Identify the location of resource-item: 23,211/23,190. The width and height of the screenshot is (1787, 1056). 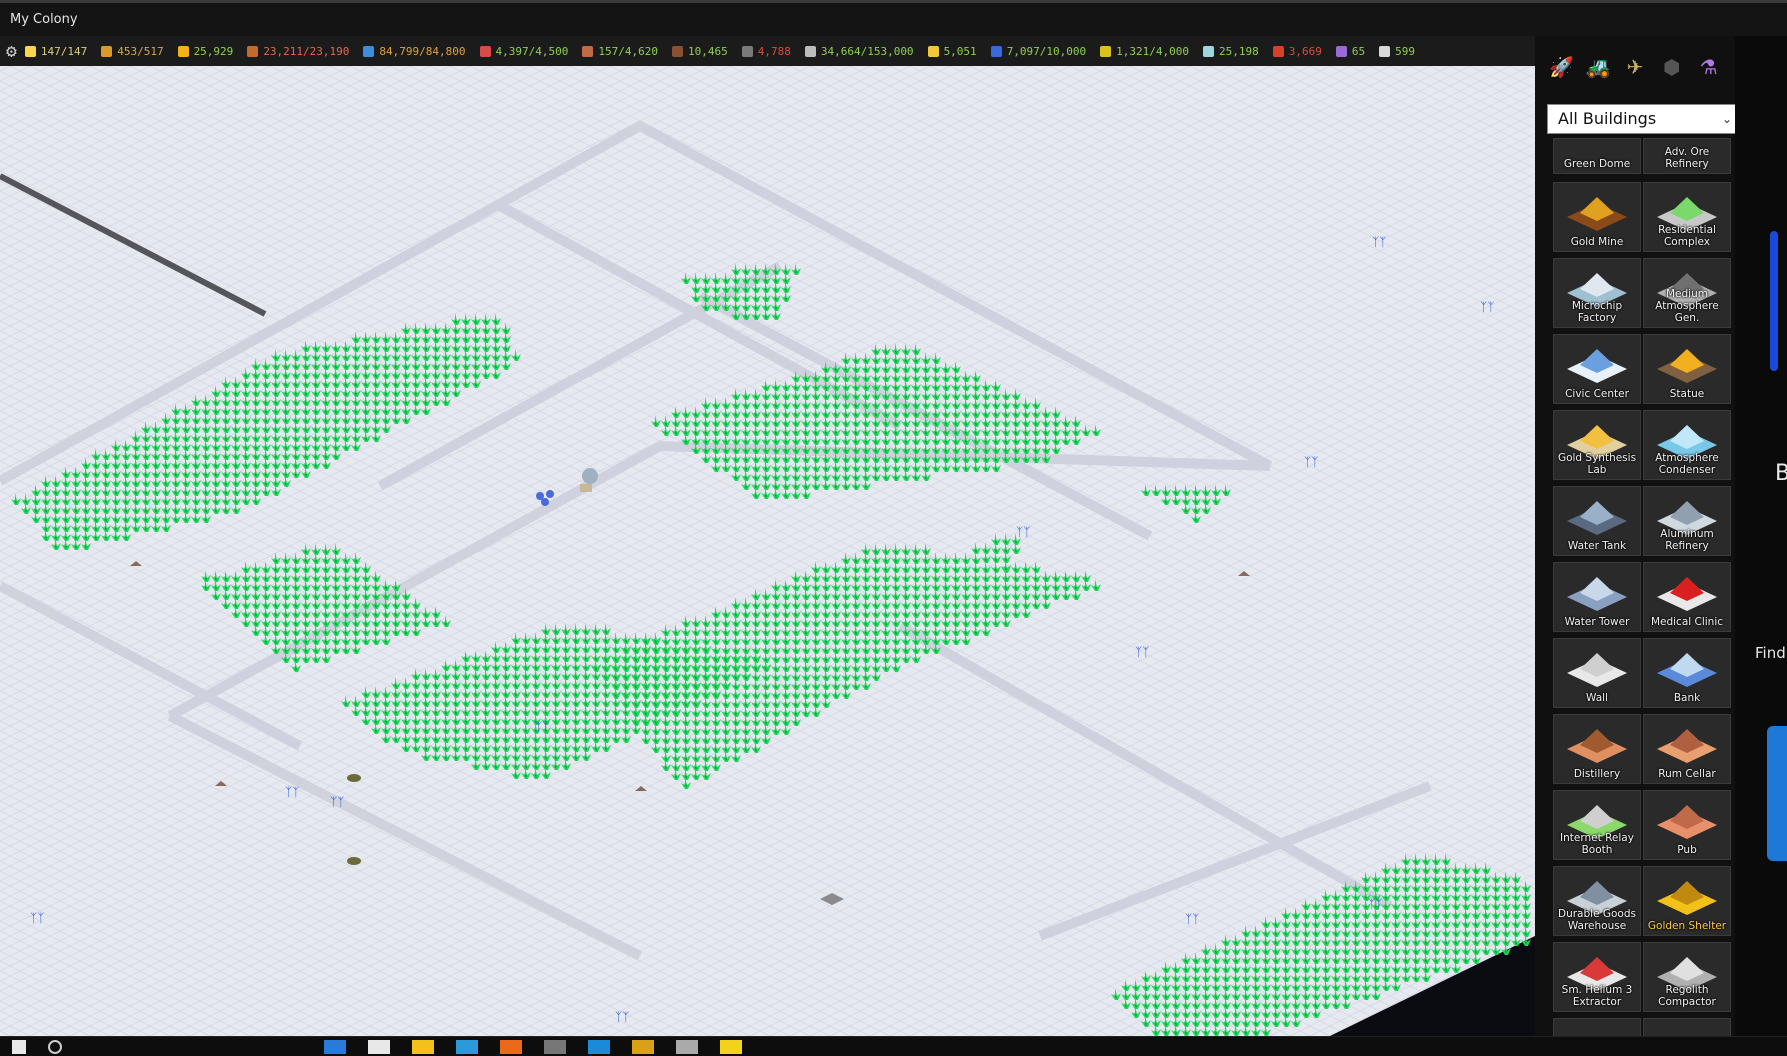
(298, 51).